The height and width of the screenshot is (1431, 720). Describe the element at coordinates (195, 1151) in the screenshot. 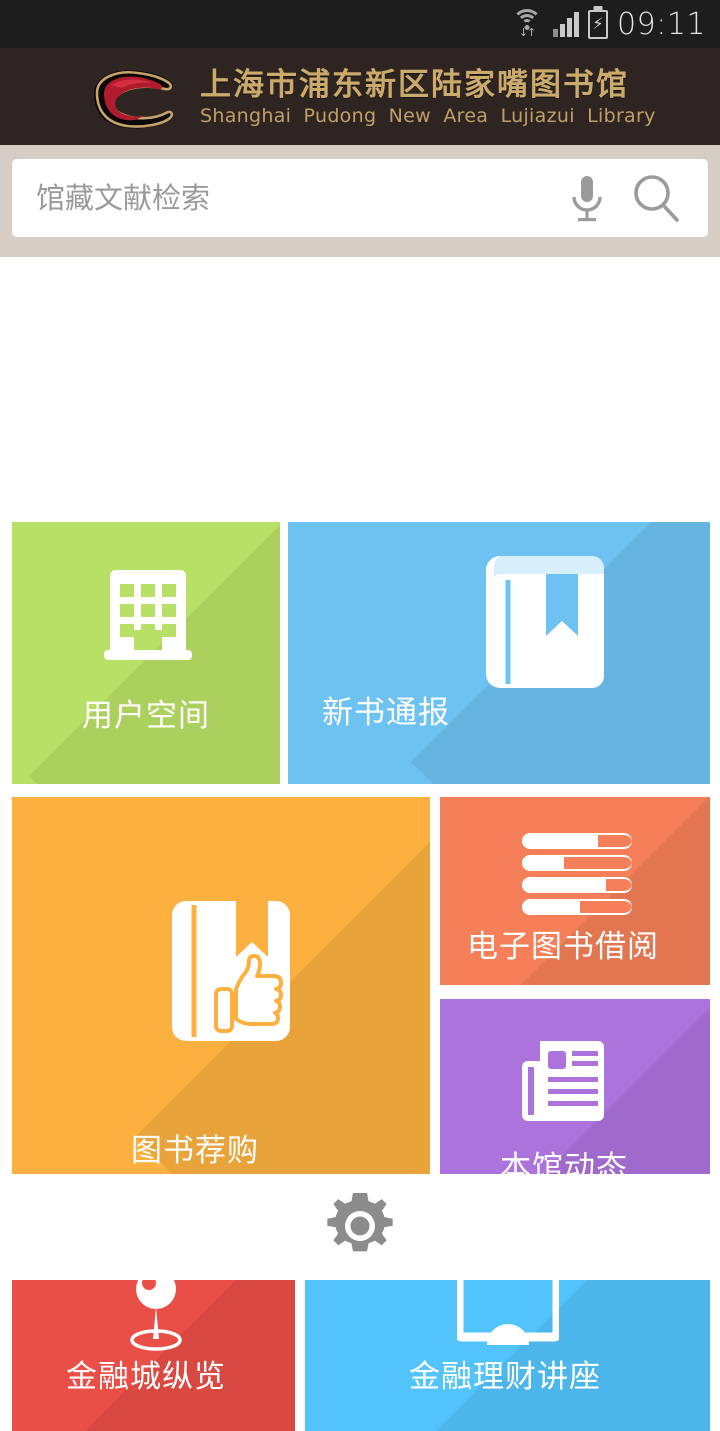

I see `tile-label: 图书荐购` at that location.